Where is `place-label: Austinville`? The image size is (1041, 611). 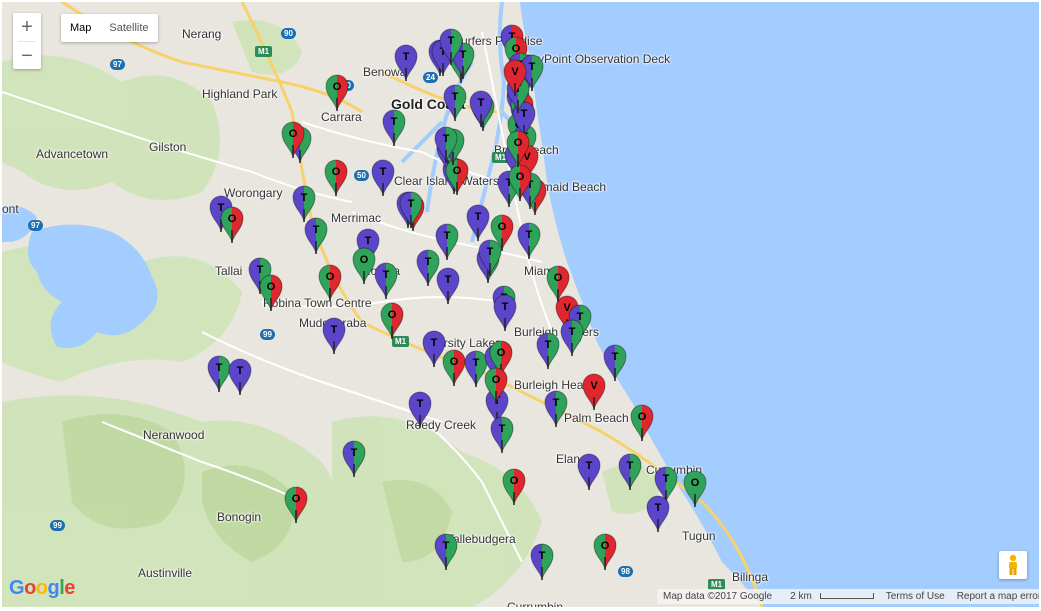 place-label: Austinville is located at coordinates (165, 573).